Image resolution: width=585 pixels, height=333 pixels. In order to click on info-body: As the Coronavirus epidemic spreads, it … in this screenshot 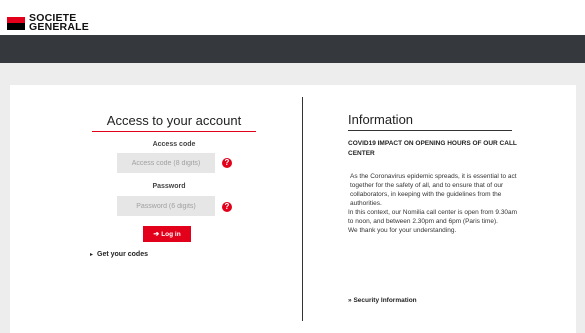, I will do `click(435, 203)`.